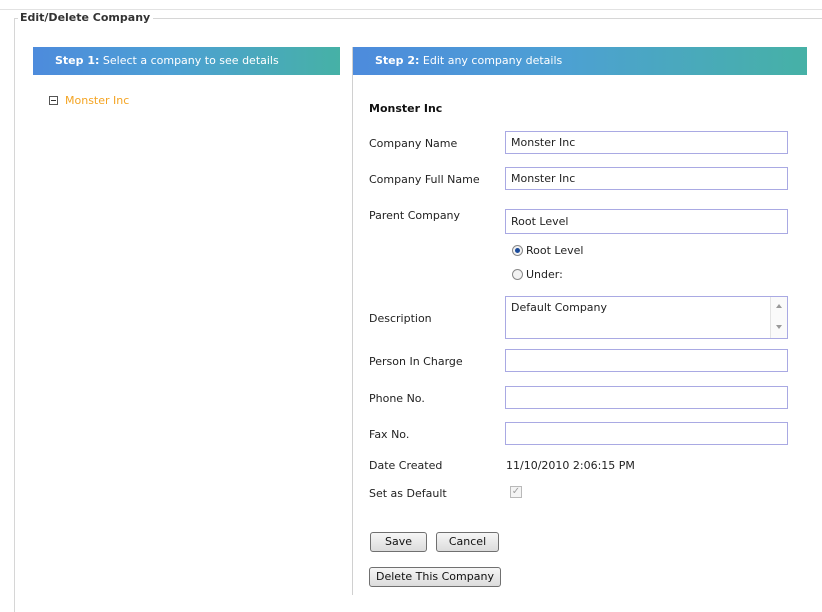  Describe the element at coordinates (779, 306) in the screenshot. I see `scroll-up-icon` at that location.